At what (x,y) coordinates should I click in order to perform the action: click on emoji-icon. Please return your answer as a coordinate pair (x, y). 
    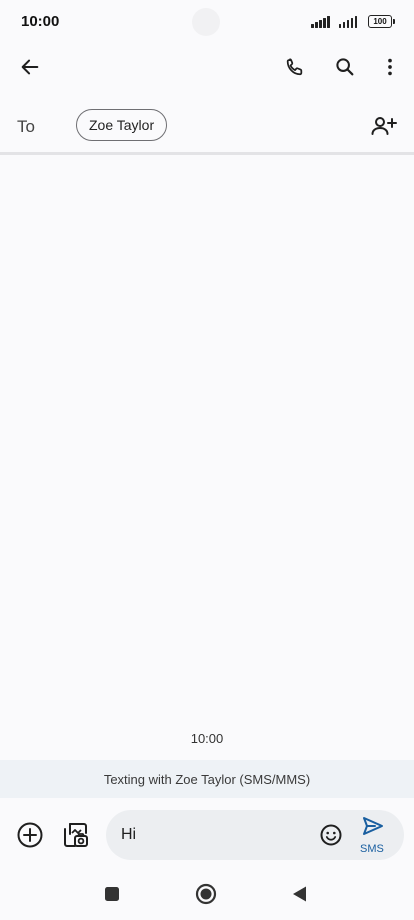
    Looking at the image, I should click on (331, 835).